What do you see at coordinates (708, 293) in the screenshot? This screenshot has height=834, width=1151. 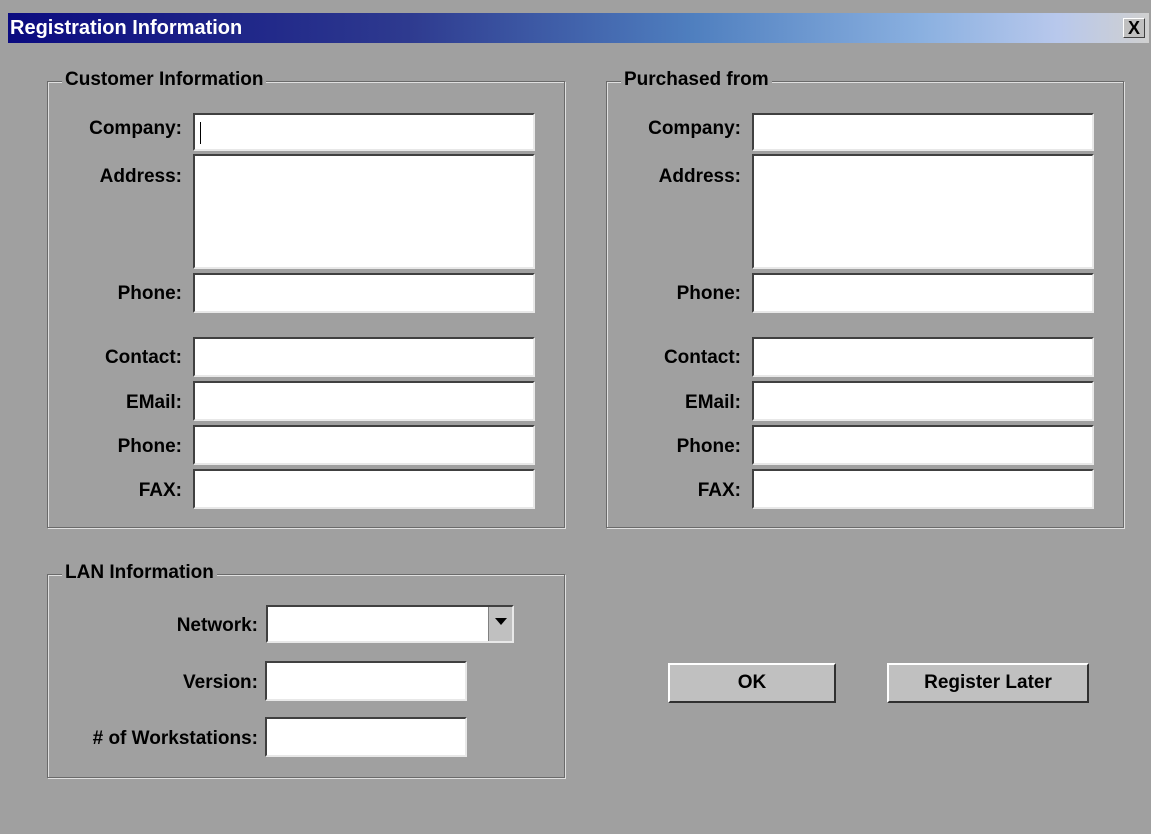 I see `purchased-phone-label: Phone:` at bounding box center [708, 293].